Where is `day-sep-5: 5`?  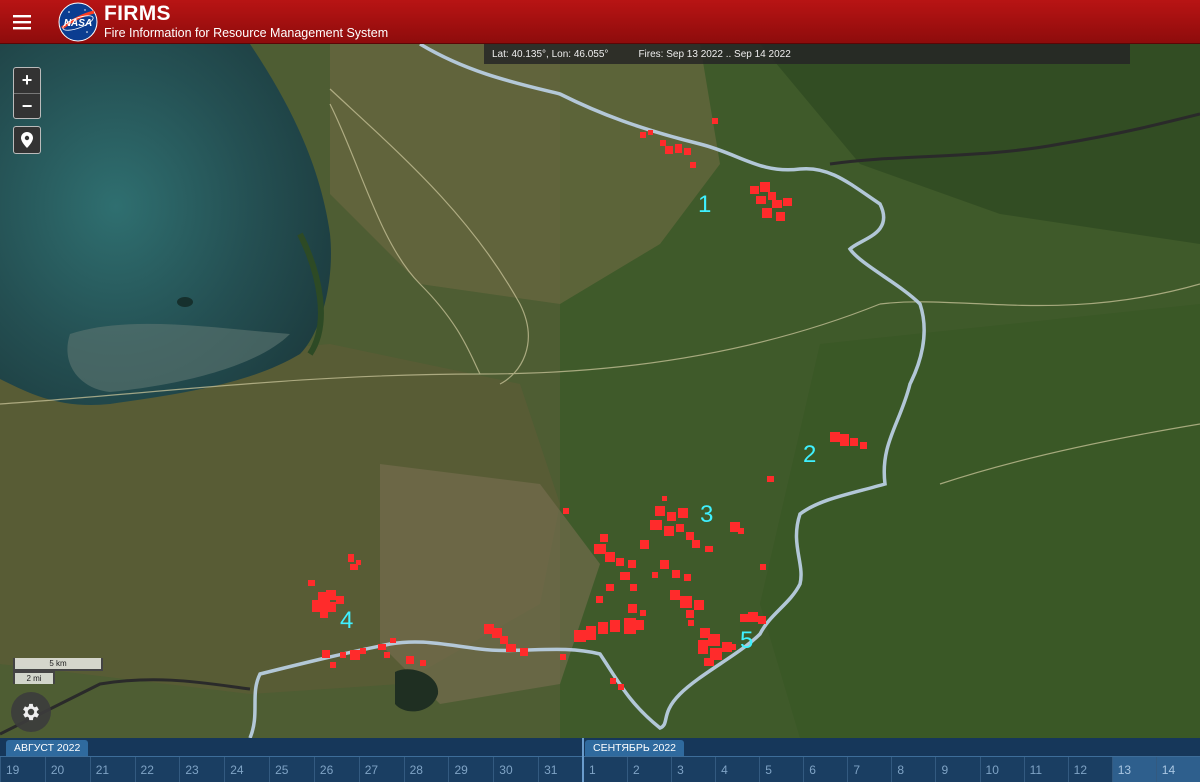 day-sep-5: 5 is located at coordinates (781, 769).